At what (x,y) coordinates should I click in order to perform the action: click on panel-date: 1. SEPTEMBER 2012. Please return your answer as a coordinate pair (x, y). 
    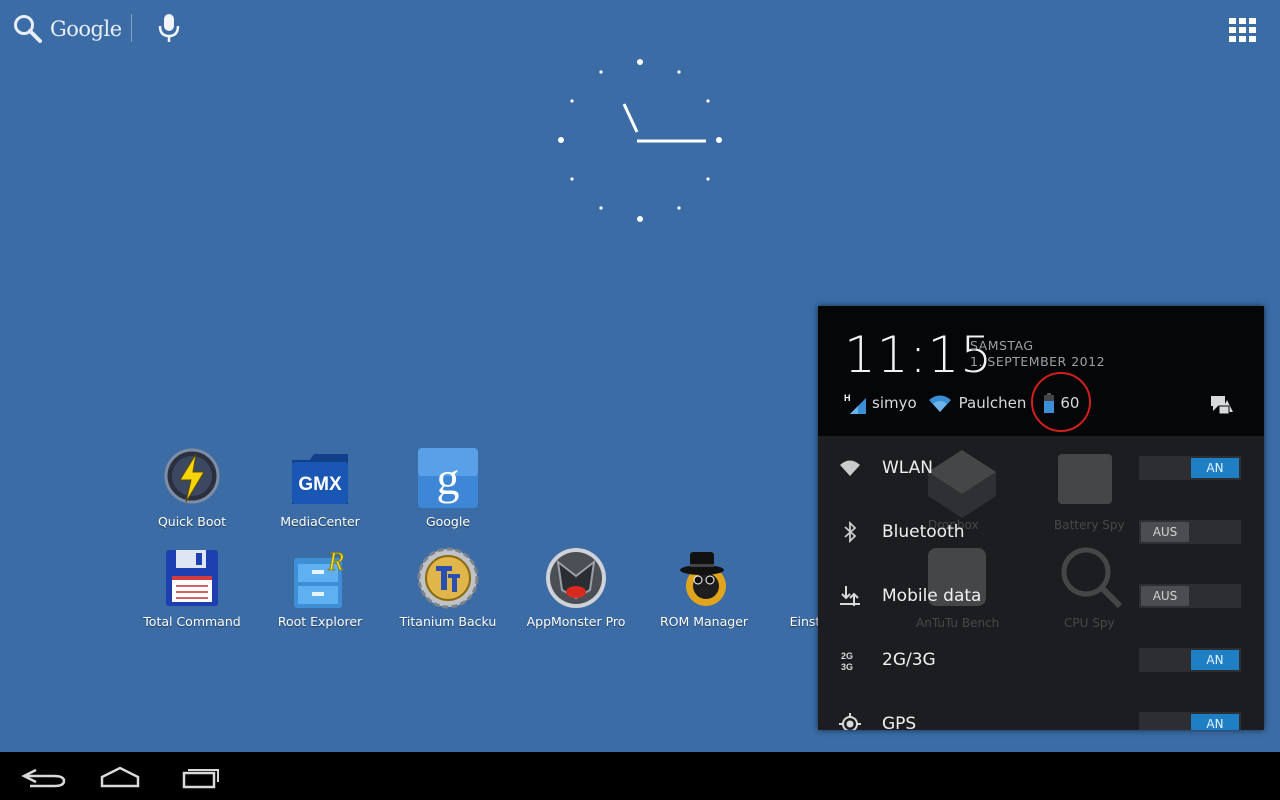
    Looking at the image, I should click on (1038, 361).